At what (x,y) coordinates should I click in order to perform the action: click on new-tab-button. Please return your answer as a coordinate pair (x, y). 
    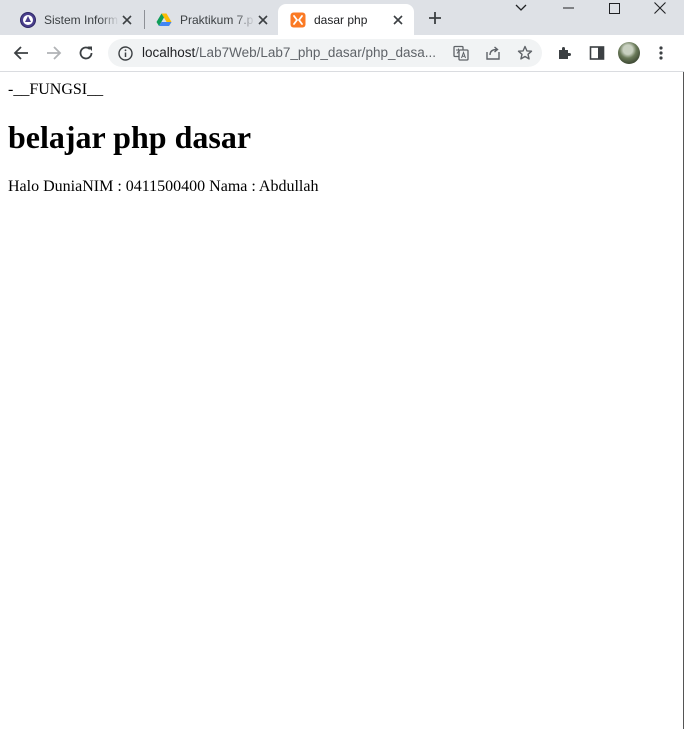
    Looking at the image, I should click on (435, 18).